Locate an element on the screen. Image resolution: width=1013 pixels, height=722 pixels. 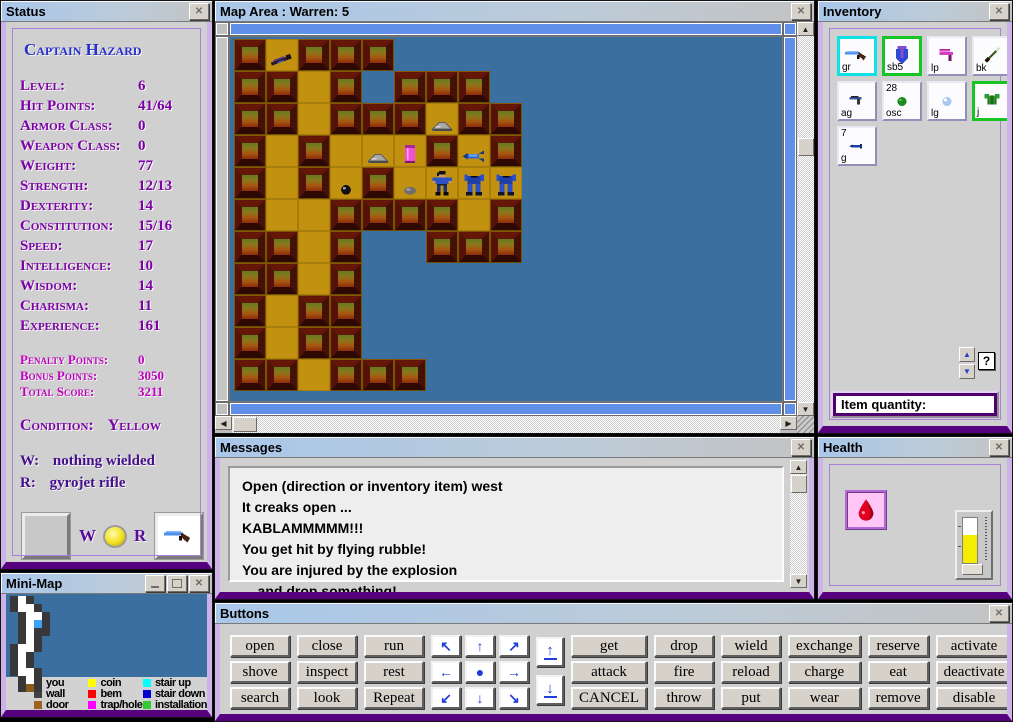
command-button-close: close is located at coordinates (327, 646).